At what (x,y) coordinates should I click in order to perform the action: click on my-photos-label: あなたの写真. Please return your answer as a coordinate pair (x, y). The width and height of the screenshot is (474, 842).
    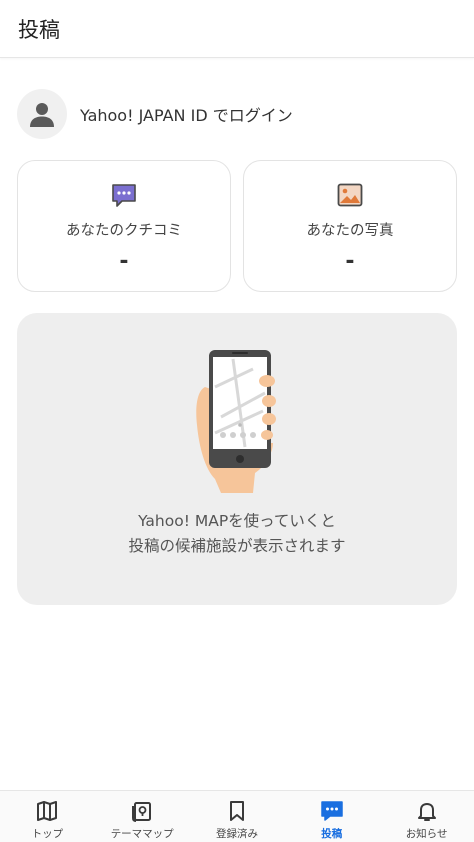
    Looking at the image, I should click on (350, 231).